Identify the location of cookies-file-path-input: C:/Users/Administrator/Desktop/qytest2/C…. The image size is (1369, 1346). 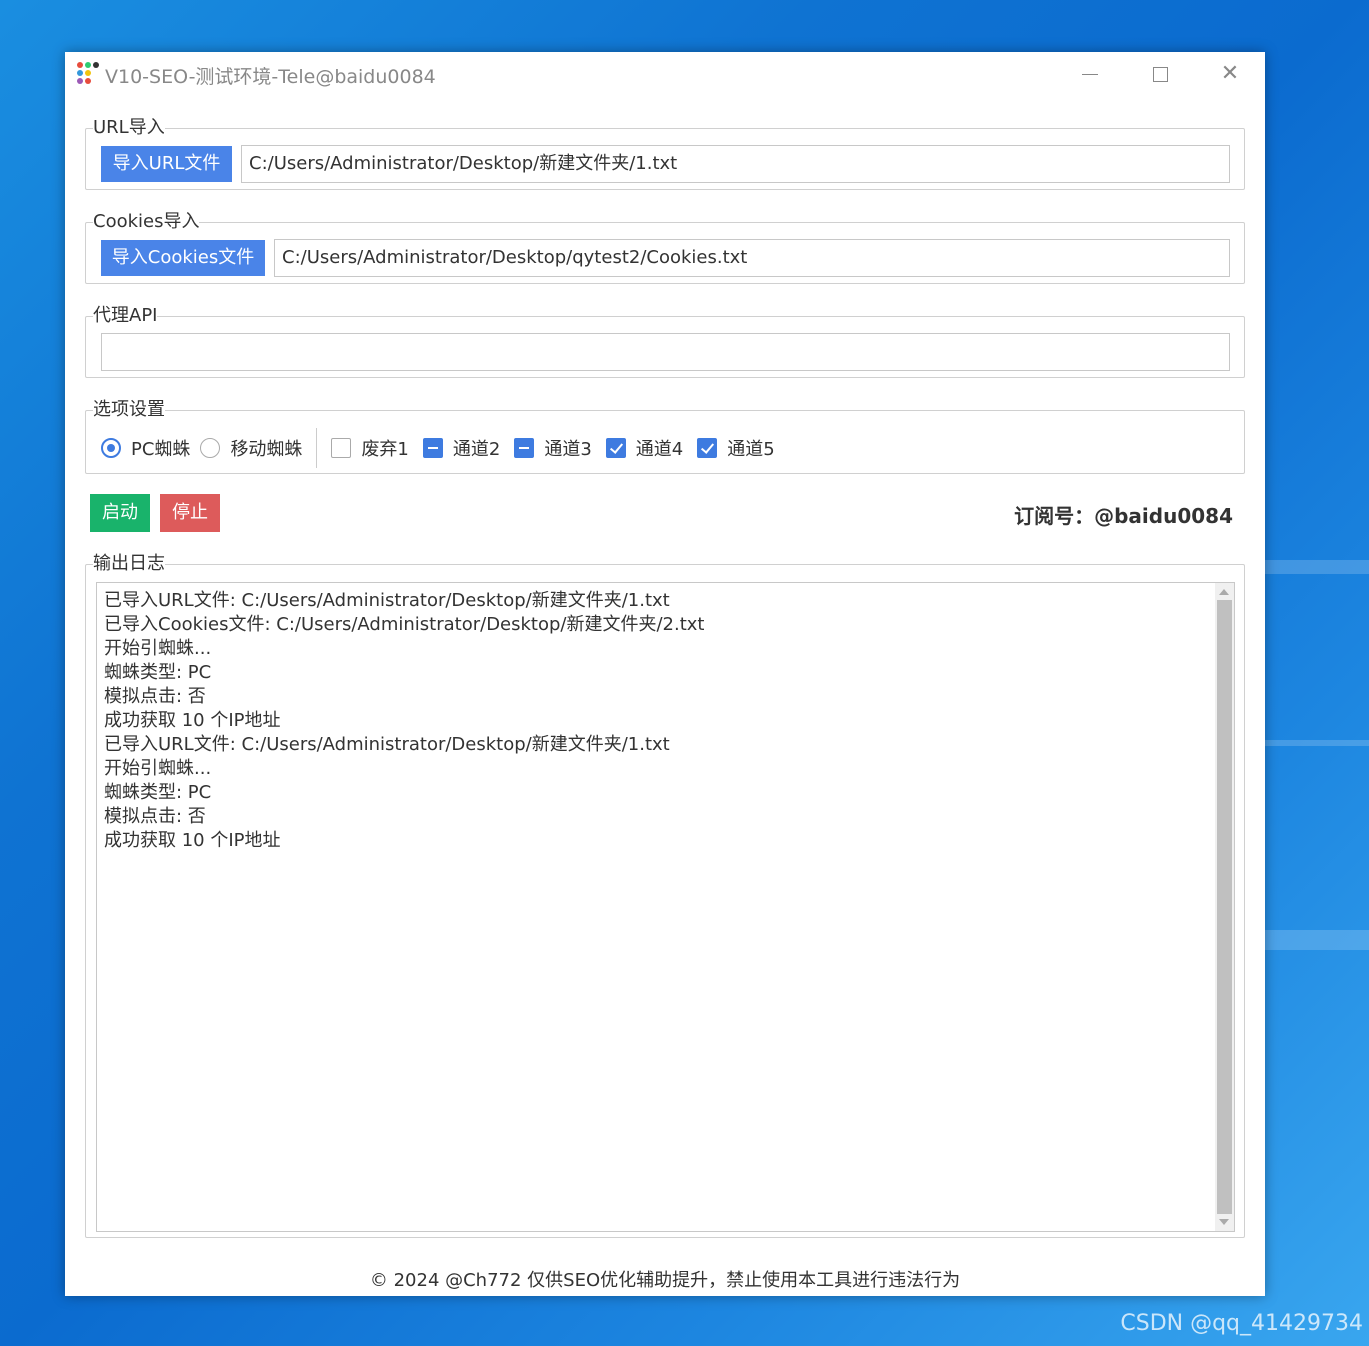
(752, 258).